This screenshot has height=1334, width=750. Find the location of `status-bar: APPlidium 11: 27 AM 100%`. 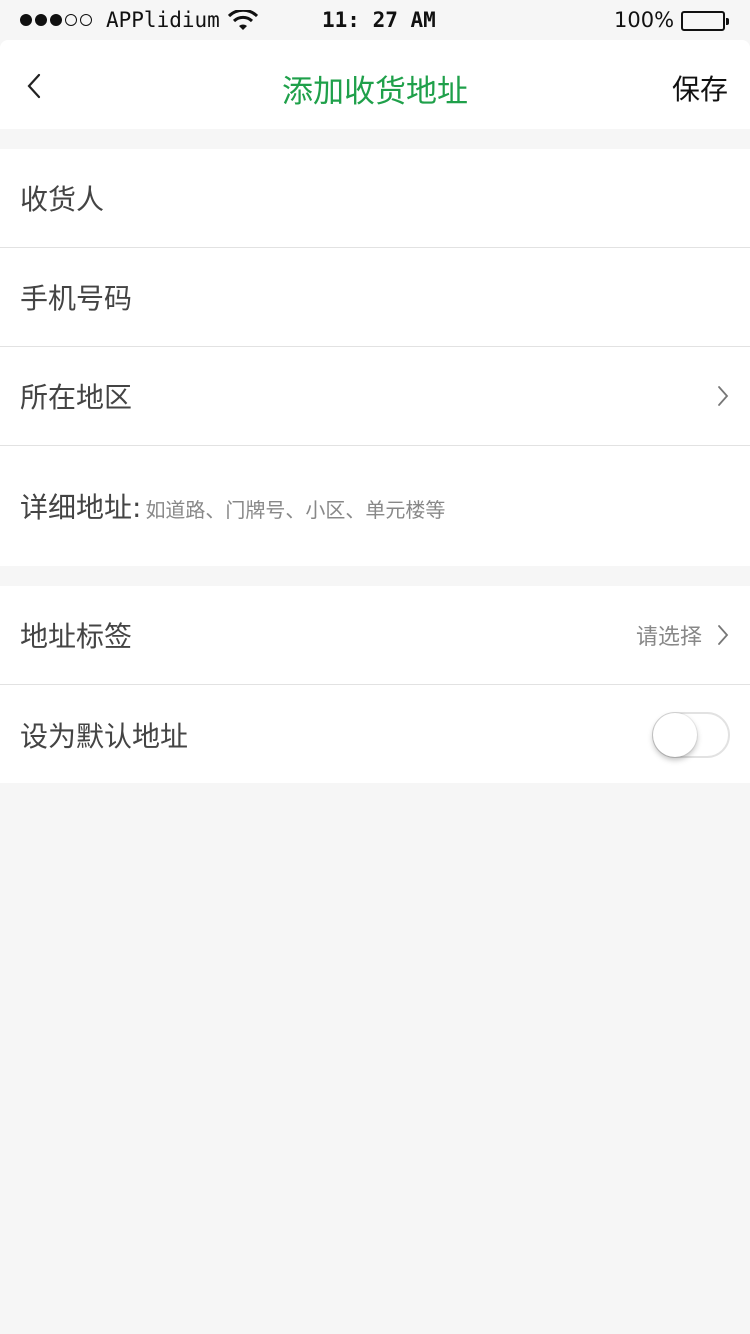

status-bar: APPlidium 11: 27 AM 100% is located at coordinates (375, 20).